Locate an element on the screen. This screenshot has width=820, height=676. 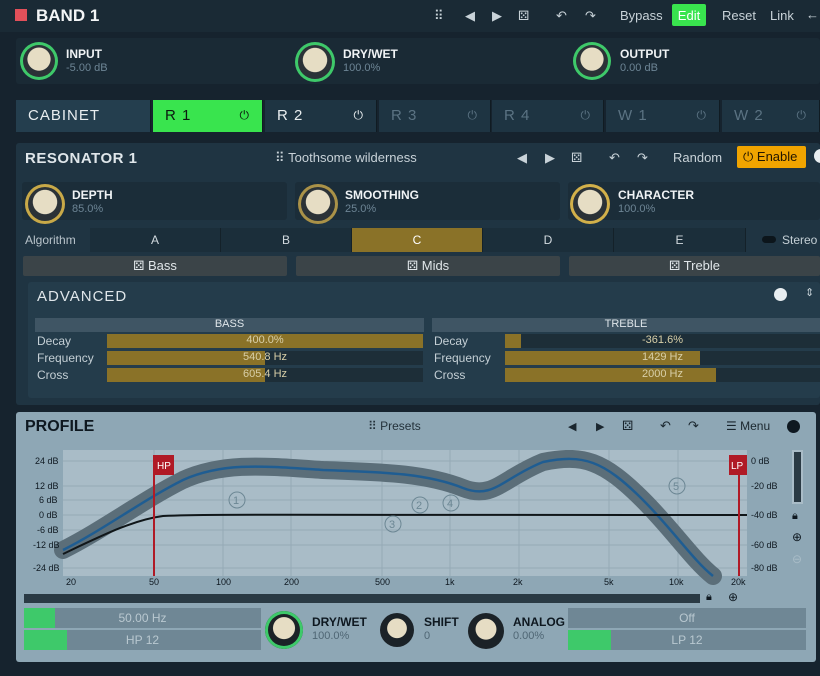
analog-knob is located at coordinates (486, 631).